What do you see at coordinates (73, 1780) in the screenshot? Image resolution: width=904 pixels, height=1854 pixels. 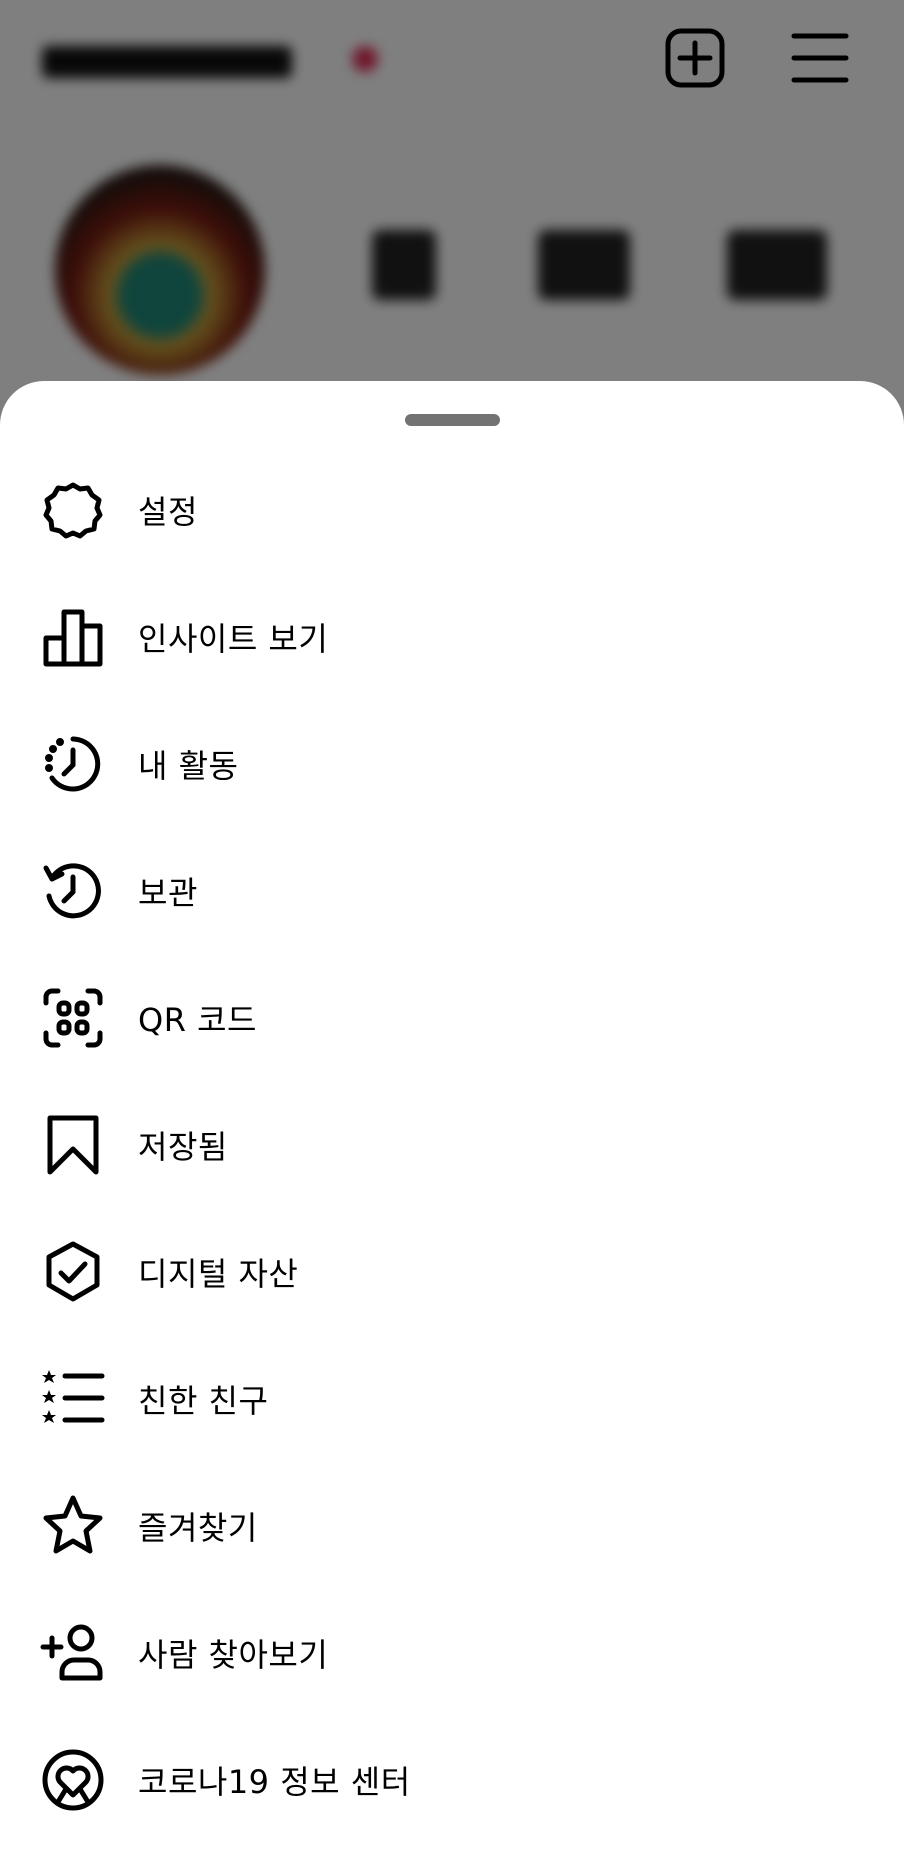 I see `covid-heart-icon` at bounding box center [73, 1780].